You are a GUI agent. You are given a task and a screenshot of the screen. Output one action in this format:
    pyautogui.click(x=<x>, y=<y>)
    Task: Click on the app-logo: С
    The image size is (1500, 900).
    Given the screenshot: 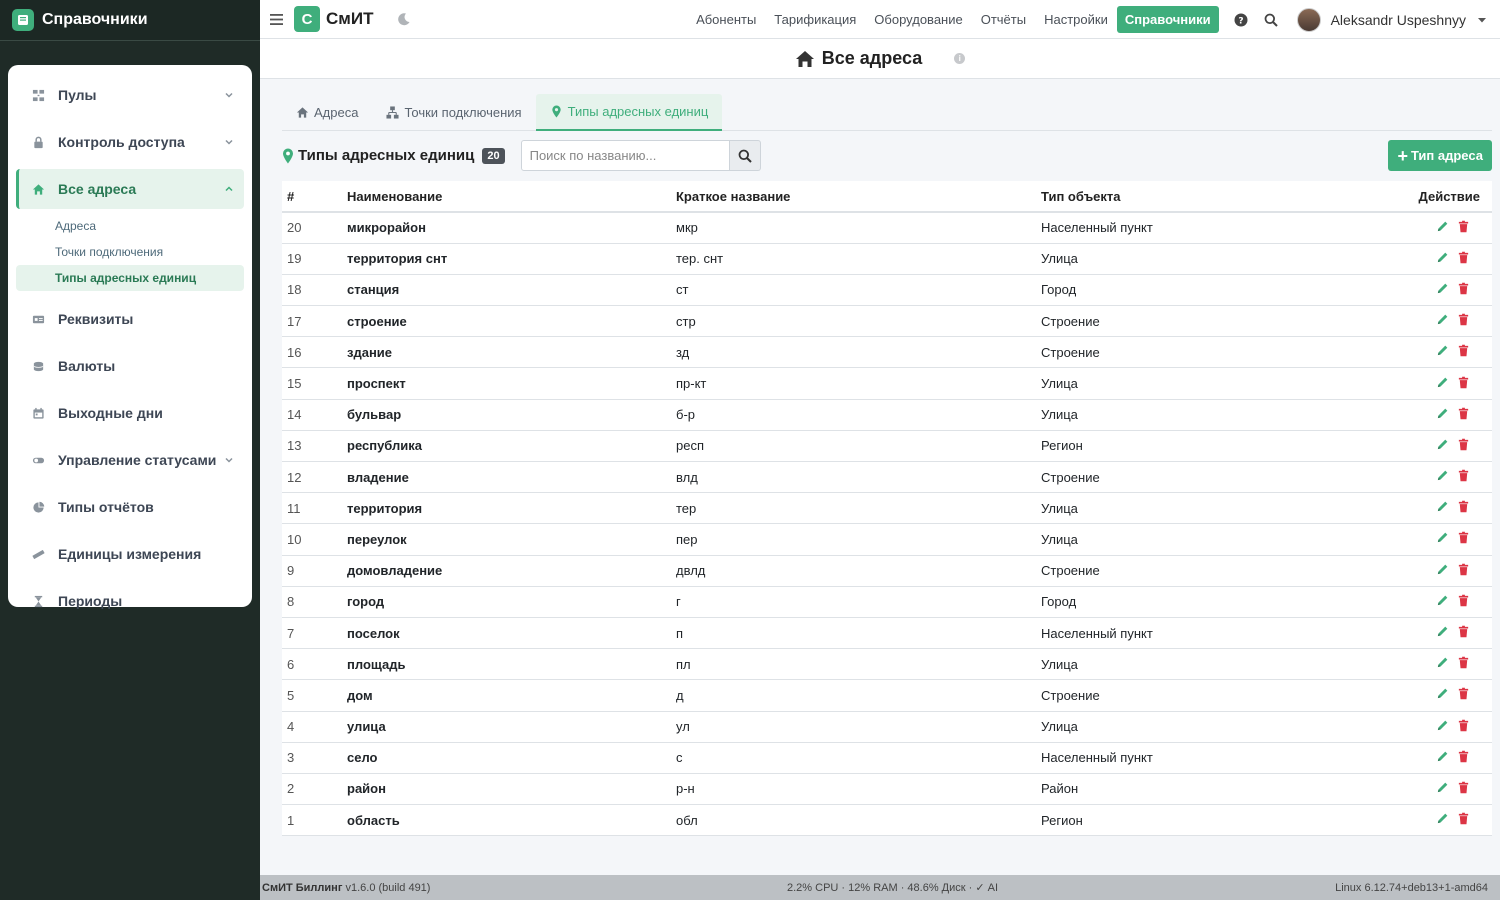 What is the action you would take?
    pyautogui.click(x=307, y=19)
    